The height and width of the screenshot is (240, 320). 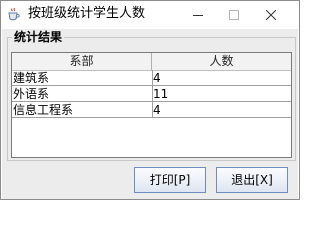 I want to click on close-button, so click(x=271, y=15).